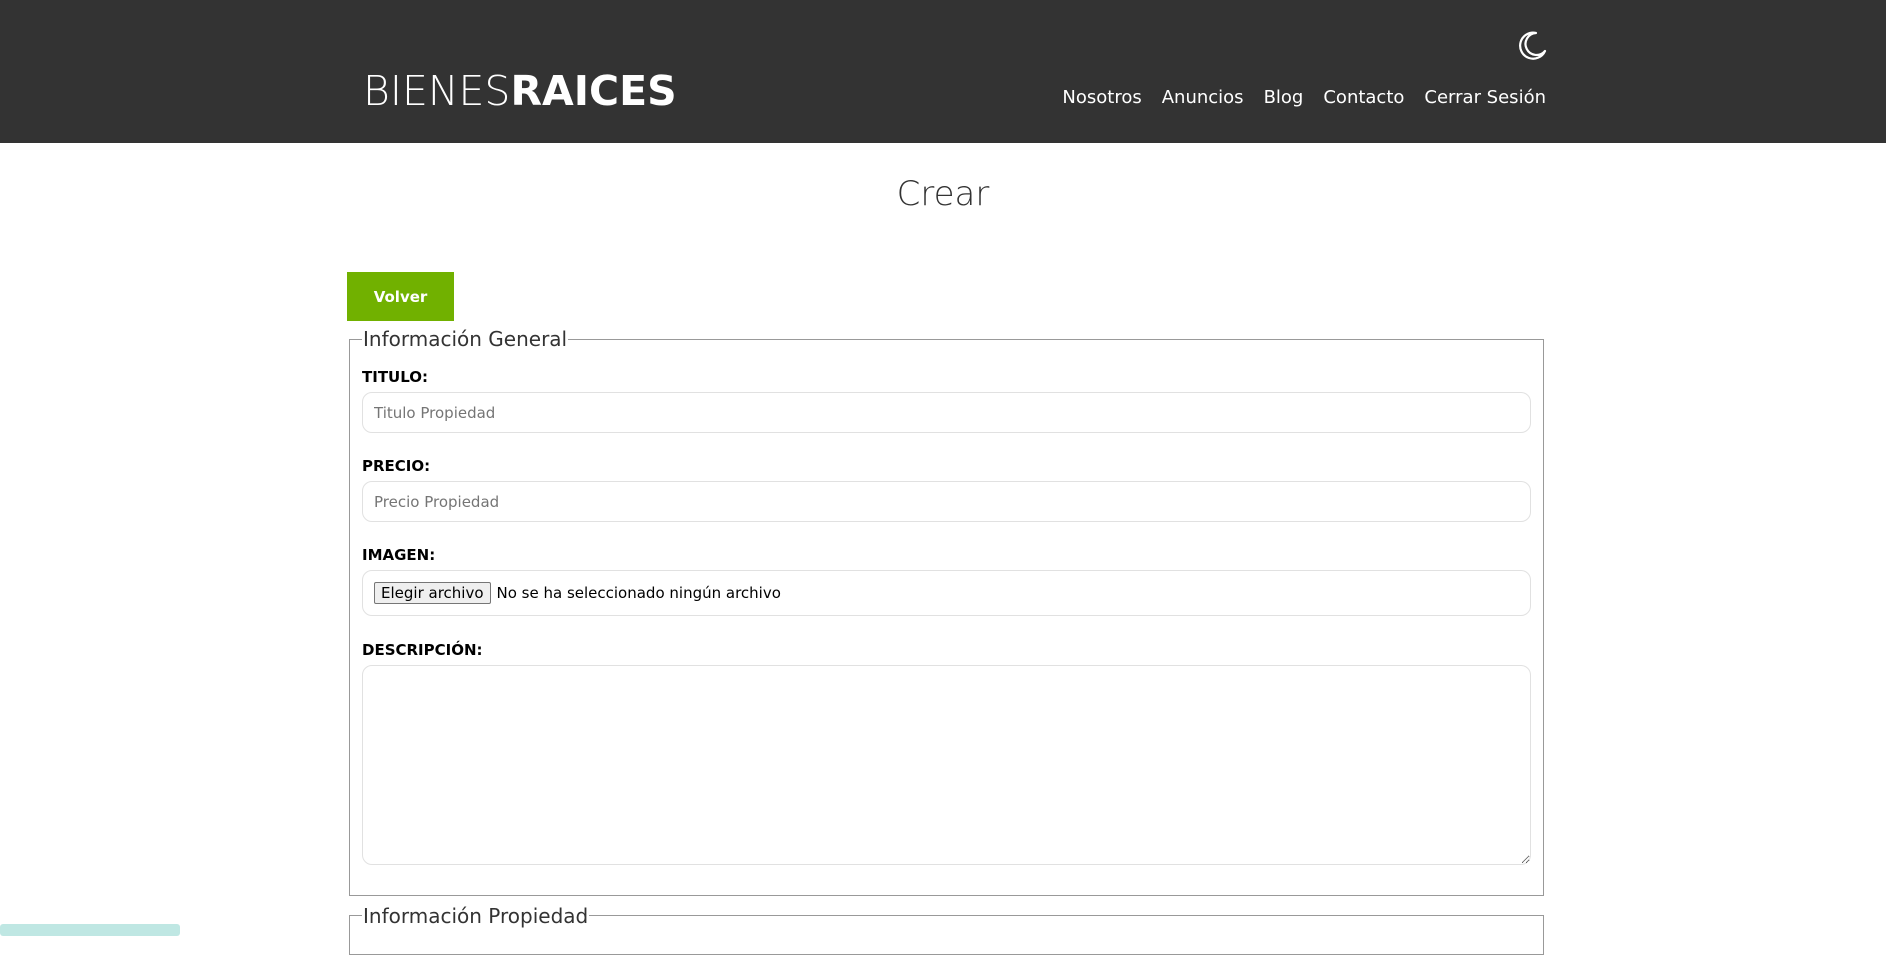 The height and width of the screenshot is (955, 1886). Describe the element at coordinates (943, 194) in the screenshot. I see `page-title: Crear` at that location.